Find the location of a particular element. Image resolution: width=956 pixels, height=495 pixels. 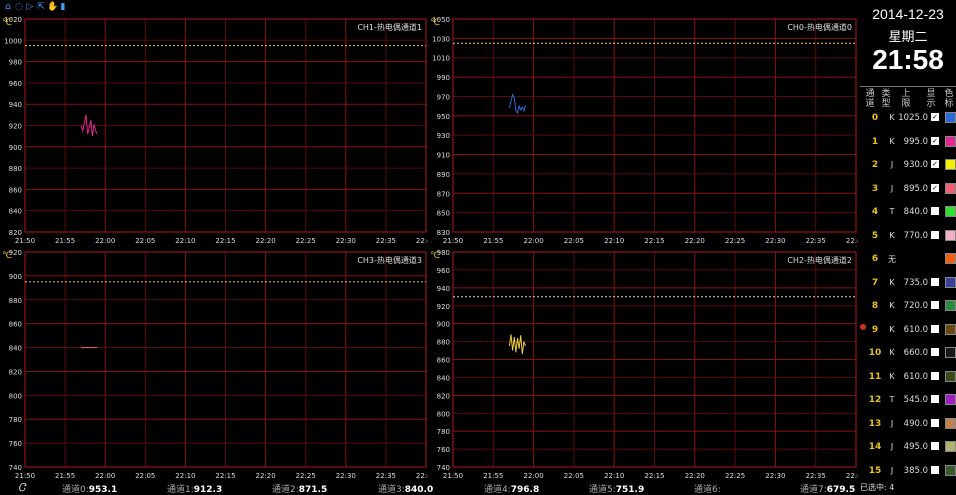

x-tick-label: 22:00 is located at coordinates (534, 476).